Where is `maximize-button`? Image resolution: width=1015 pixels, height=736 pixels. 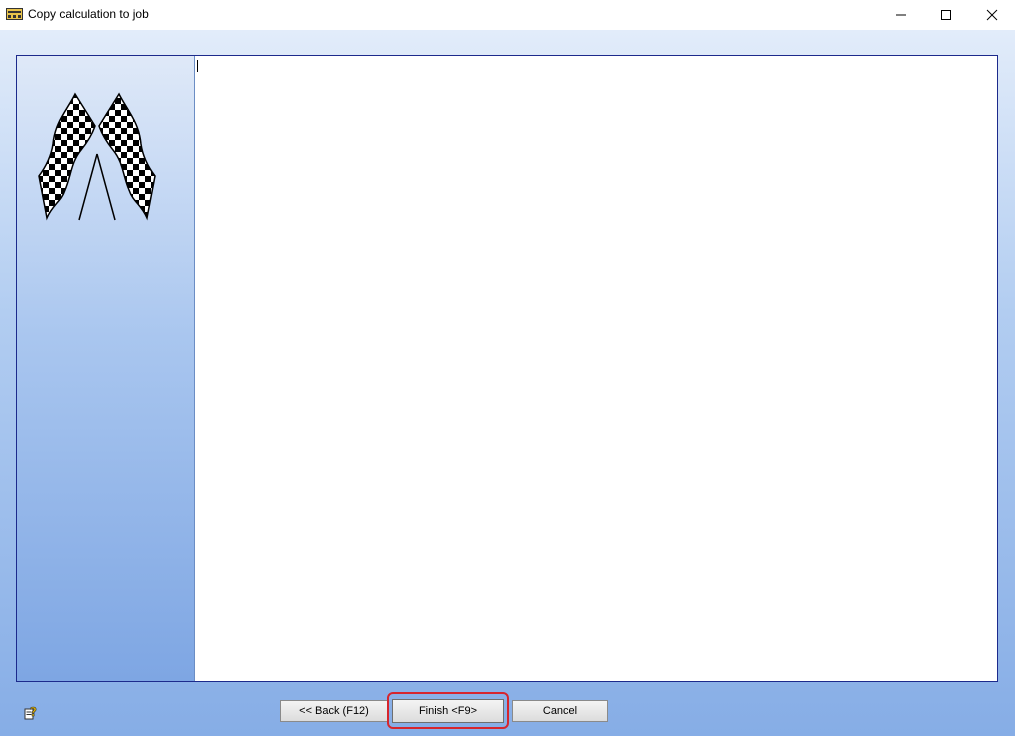
maximize-button is located at coordinates (946, 15).